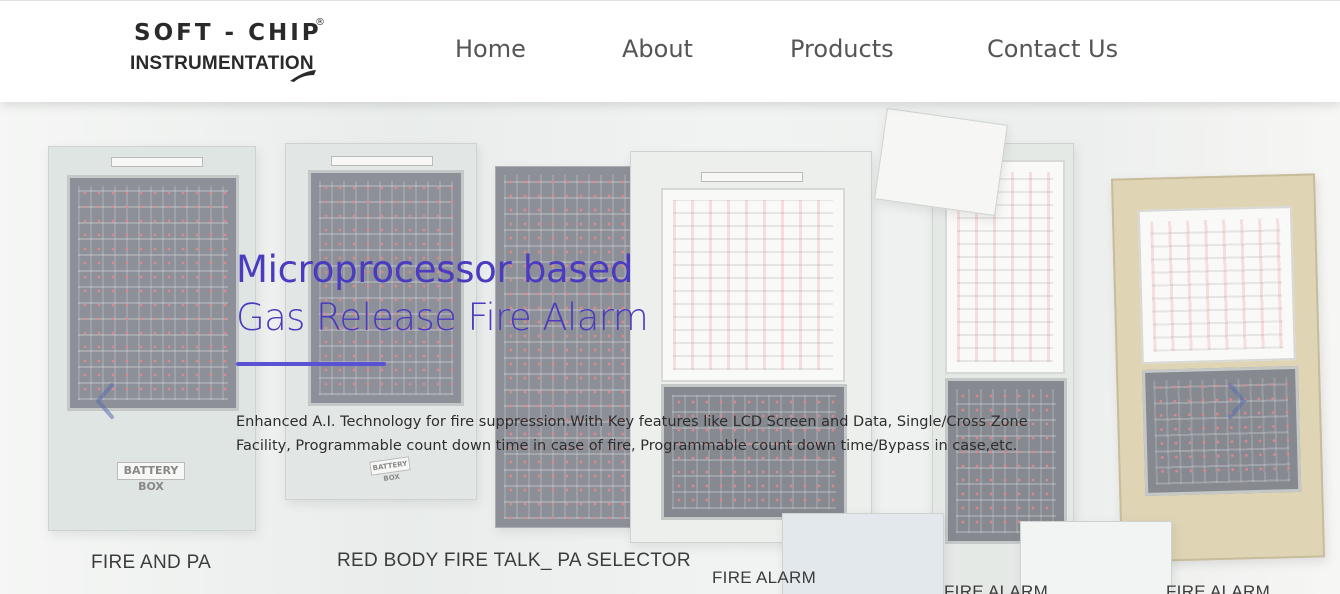 The image size is (1340, 594). What do you see at coordinates (228, 50) in the screenshot?
I see `logo: SOFT - CHIP ® INSTRUMENTATION` at bounding box center [228, 50].